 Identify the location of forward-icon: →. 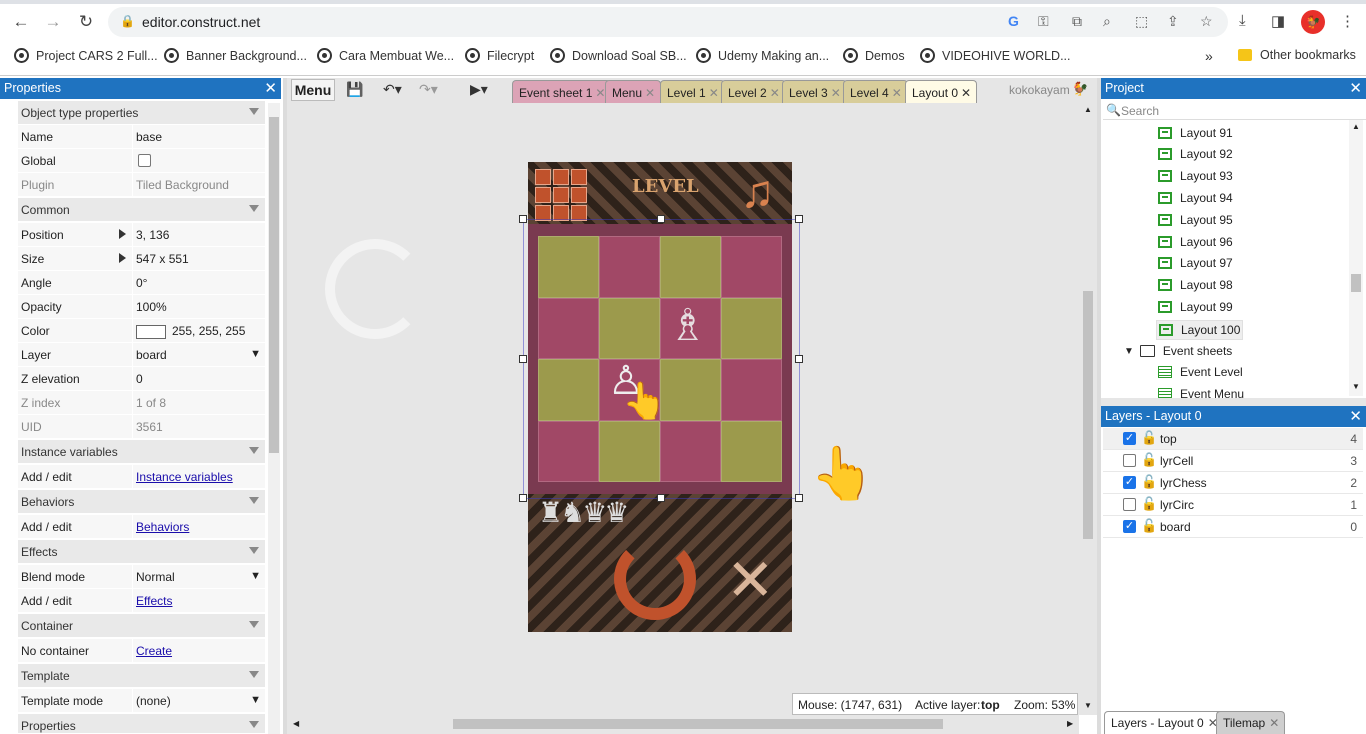
(53, 22).